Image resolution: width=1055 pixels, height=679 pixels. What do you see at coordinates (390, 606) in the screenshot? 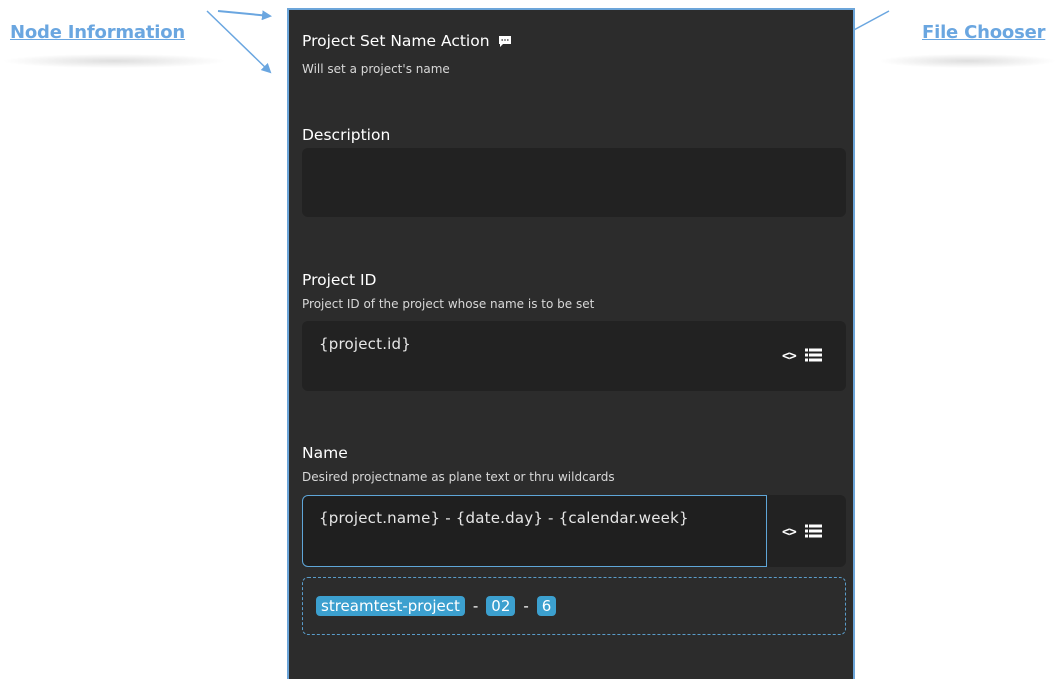
I see `preview-chip: streamtest-project` at bounding box center [390, 606].